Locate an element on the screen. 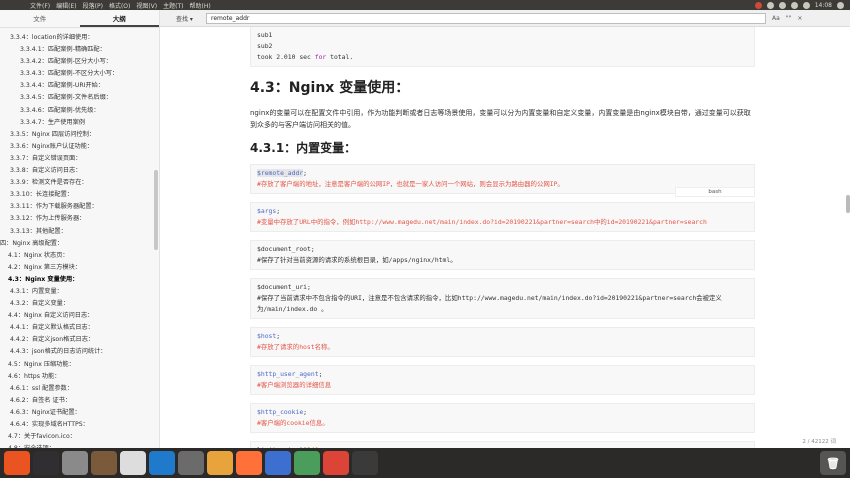  code-block: $http_cookie; #客户端的cookie信息。 is located at coordinates (502, 418).